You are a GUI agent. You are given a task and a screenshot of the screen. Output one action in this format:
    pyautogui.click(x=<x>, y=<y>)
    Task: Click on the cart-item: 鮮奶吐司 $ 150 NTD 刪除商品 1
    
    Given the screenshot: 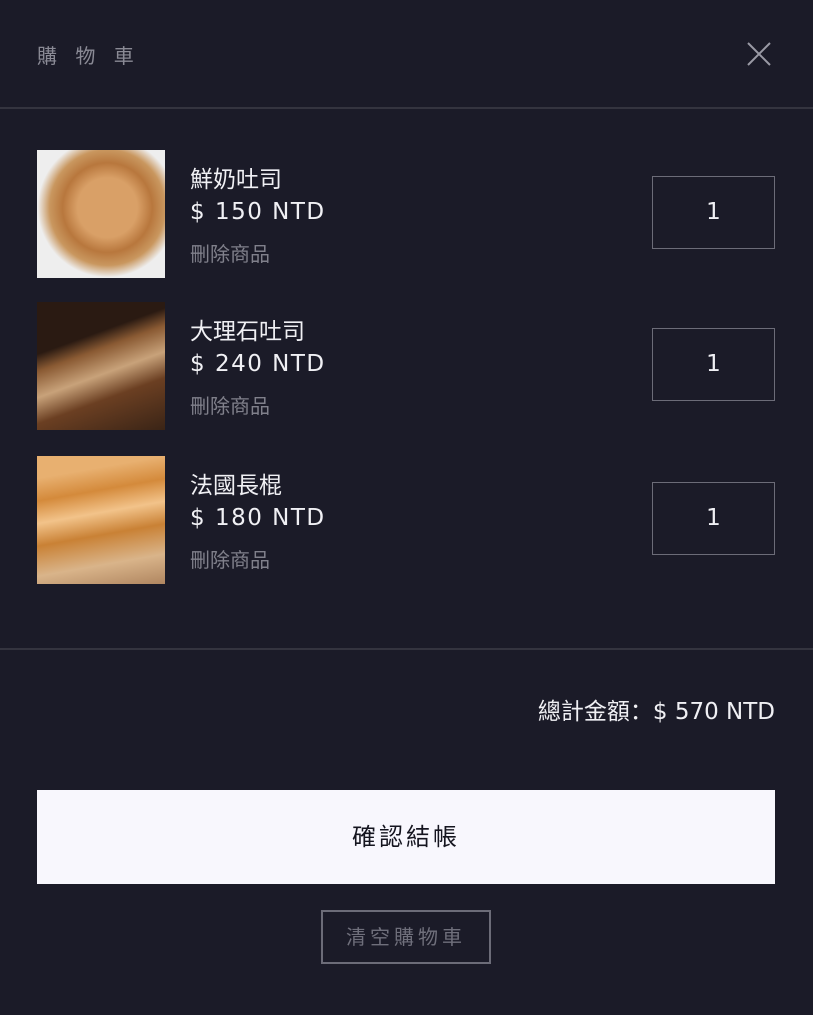 What is the action you would take?
    pyautogui.click(x=406, y=214)
    